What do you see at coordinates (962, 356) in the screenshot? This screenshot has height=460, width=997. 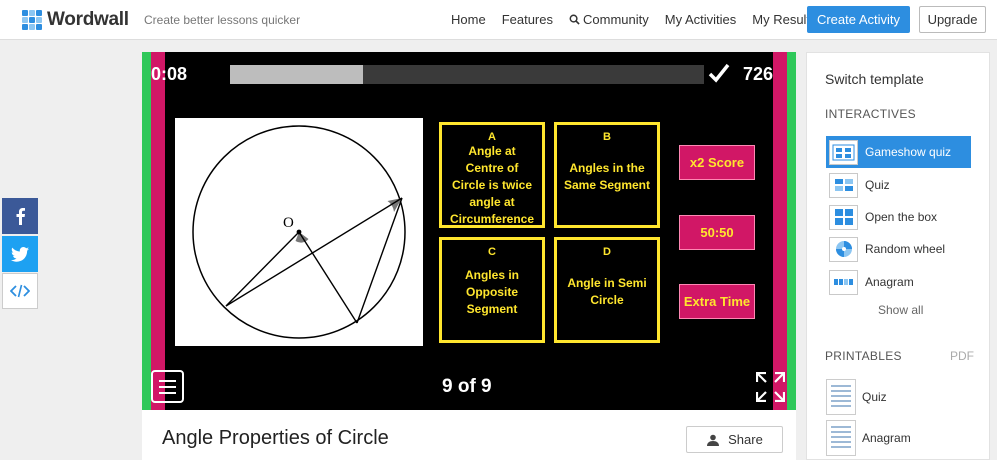 I see `pdf-label: PDF` at bounding box center [962, 356].